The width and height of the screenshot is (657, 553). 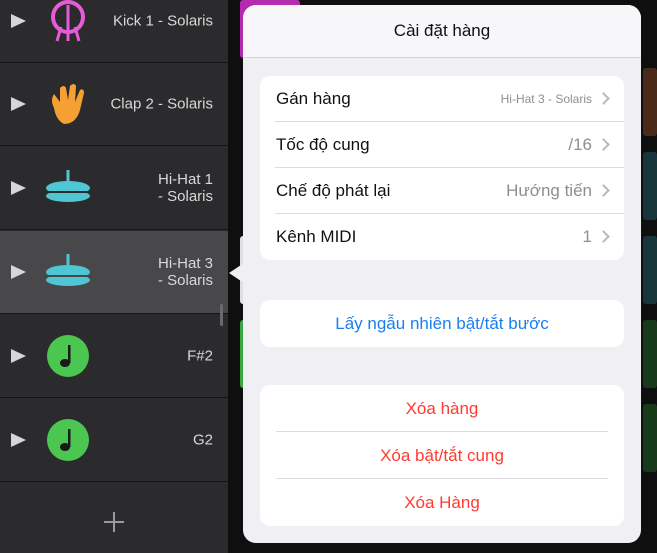 What do you see at coordinates (313, 98) in the screenshot?
I see `setting-label: Gán hàng` at bounding box center [313, 98].